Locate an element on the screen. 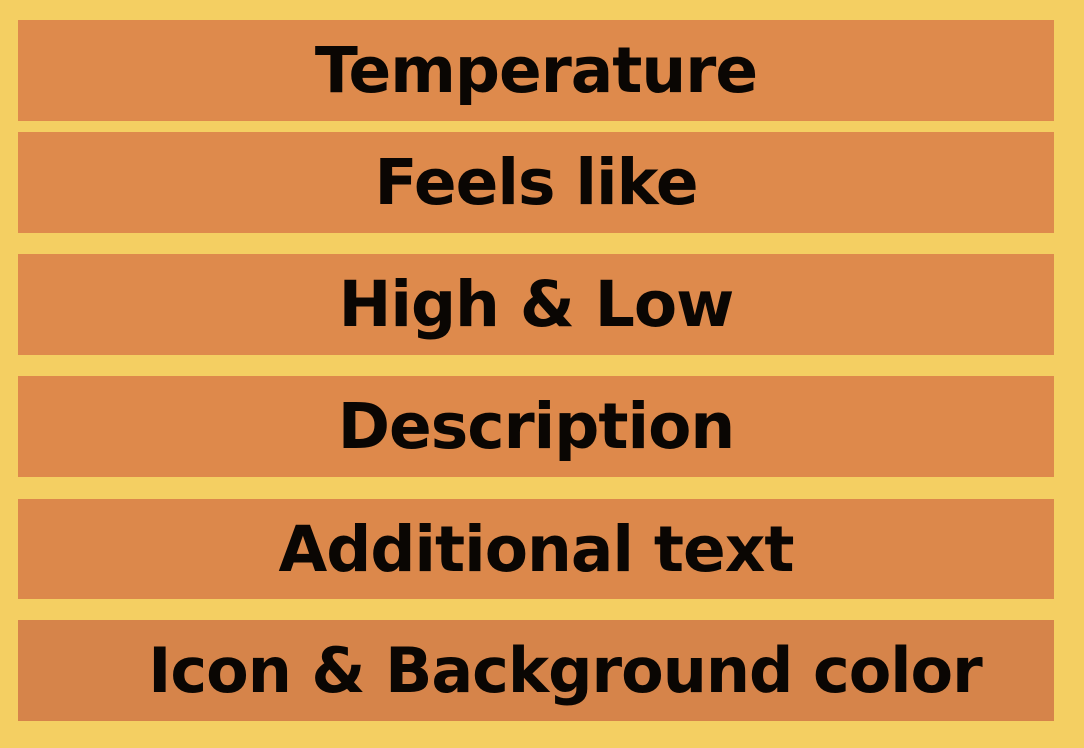 The height and width of the screenshot is (748, 1084). list-item-additional-text: Additional text is located at coordinates (536, 549).